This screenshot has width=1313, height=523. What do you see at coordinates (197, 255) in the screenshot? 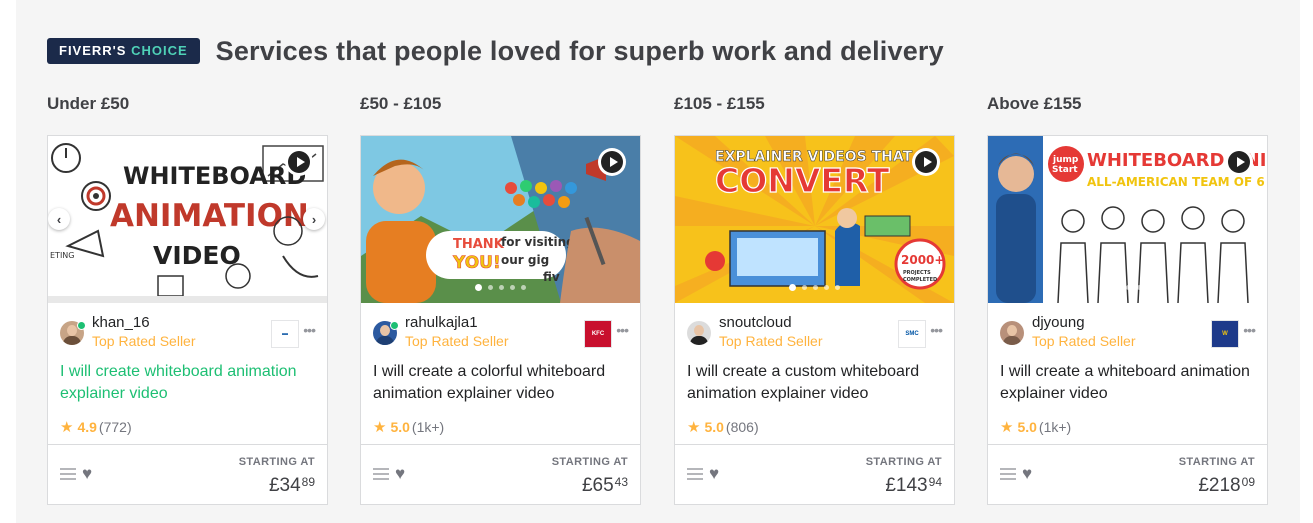
I see `svg-text: VIDEO` at bounding box center [197, 255].